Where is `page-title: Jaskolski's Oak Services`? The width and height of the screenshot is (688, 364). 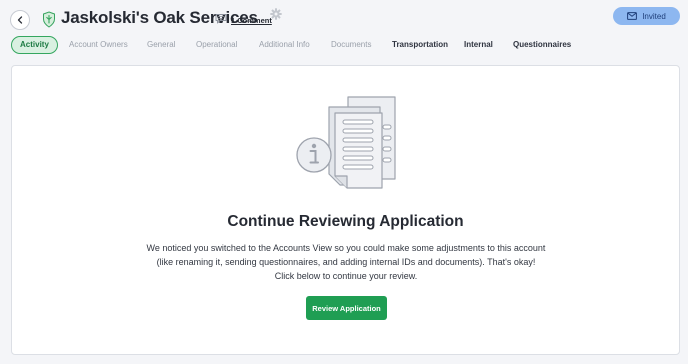 page-title: Jaskolski's Oak Services is located at coordinates (159, 17).